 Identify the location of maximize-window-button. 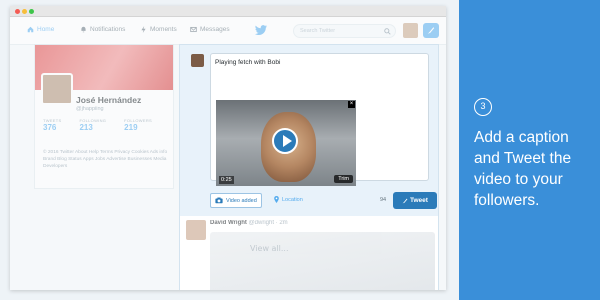
(31, 11).